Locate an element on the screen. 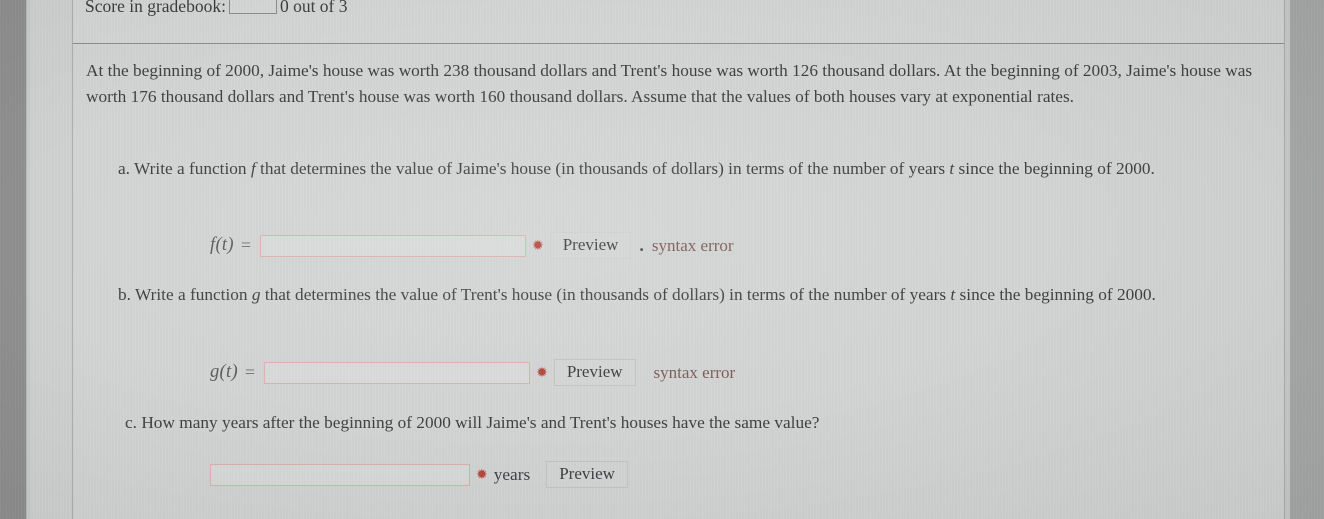 The width and height of the screenshot is (1324, 519). part-b-letter: b. is located at coordinates (124, 294).